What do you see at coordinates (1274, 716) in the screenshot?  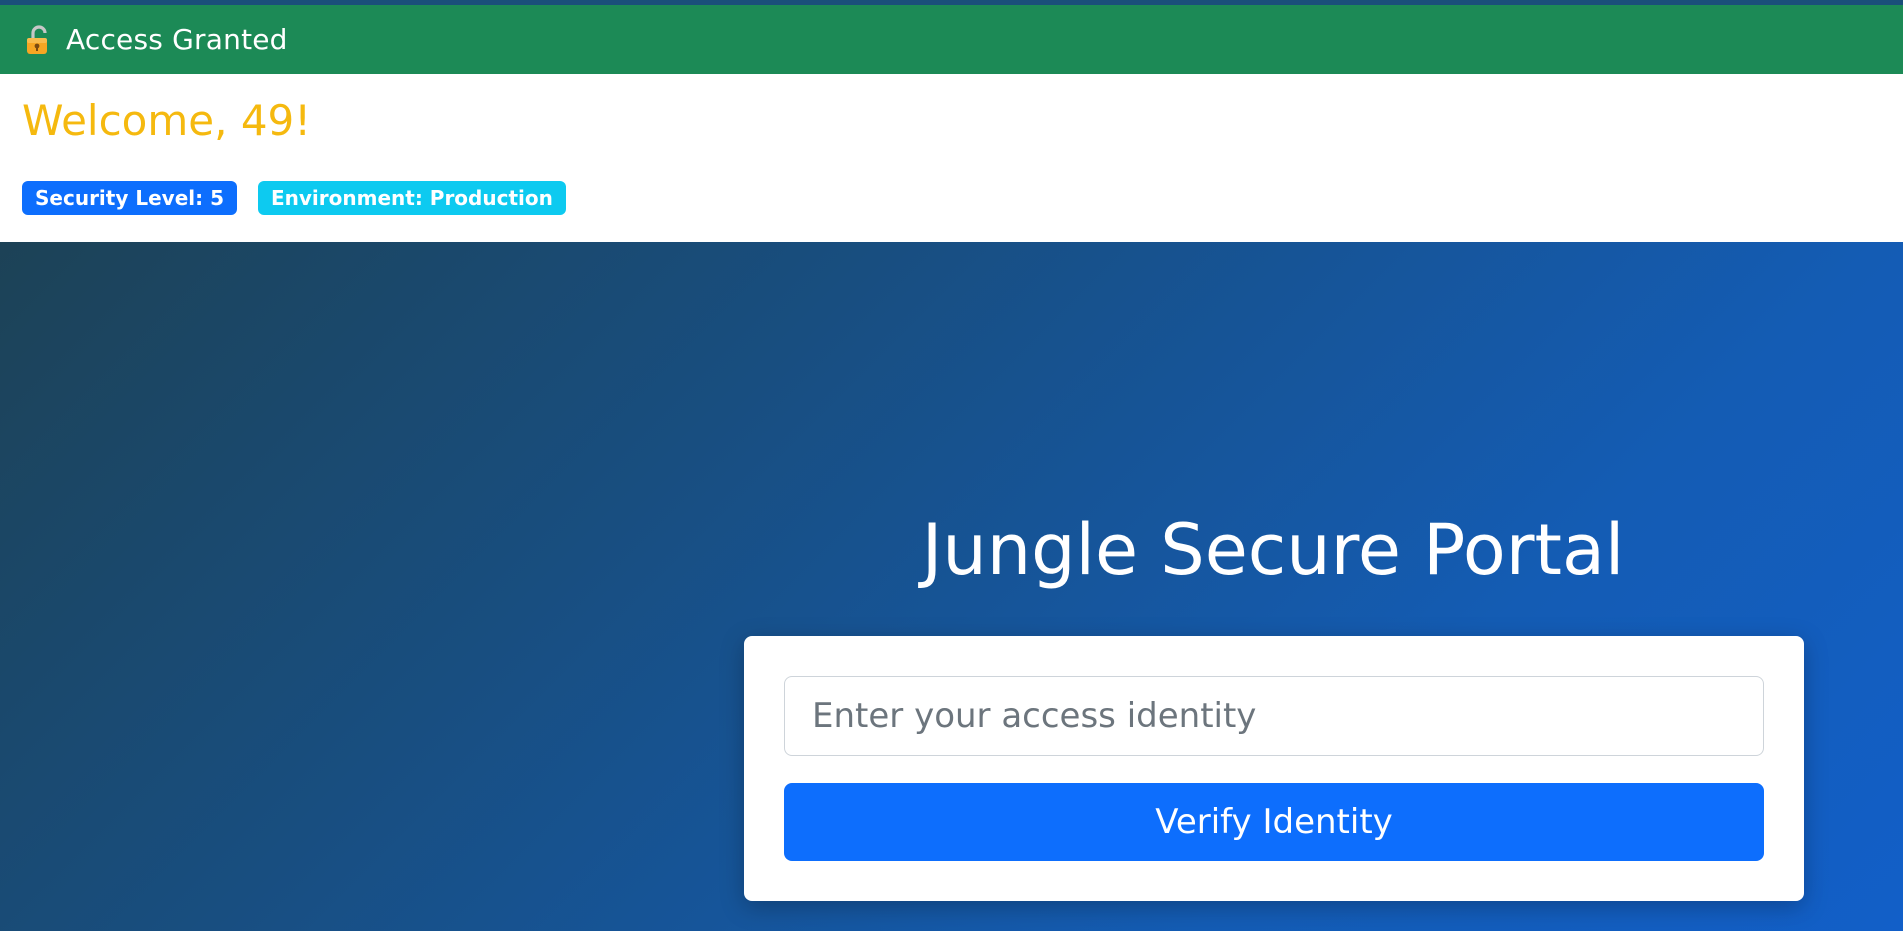 I see `access-identity-input` at bounding box center [1274, 716].